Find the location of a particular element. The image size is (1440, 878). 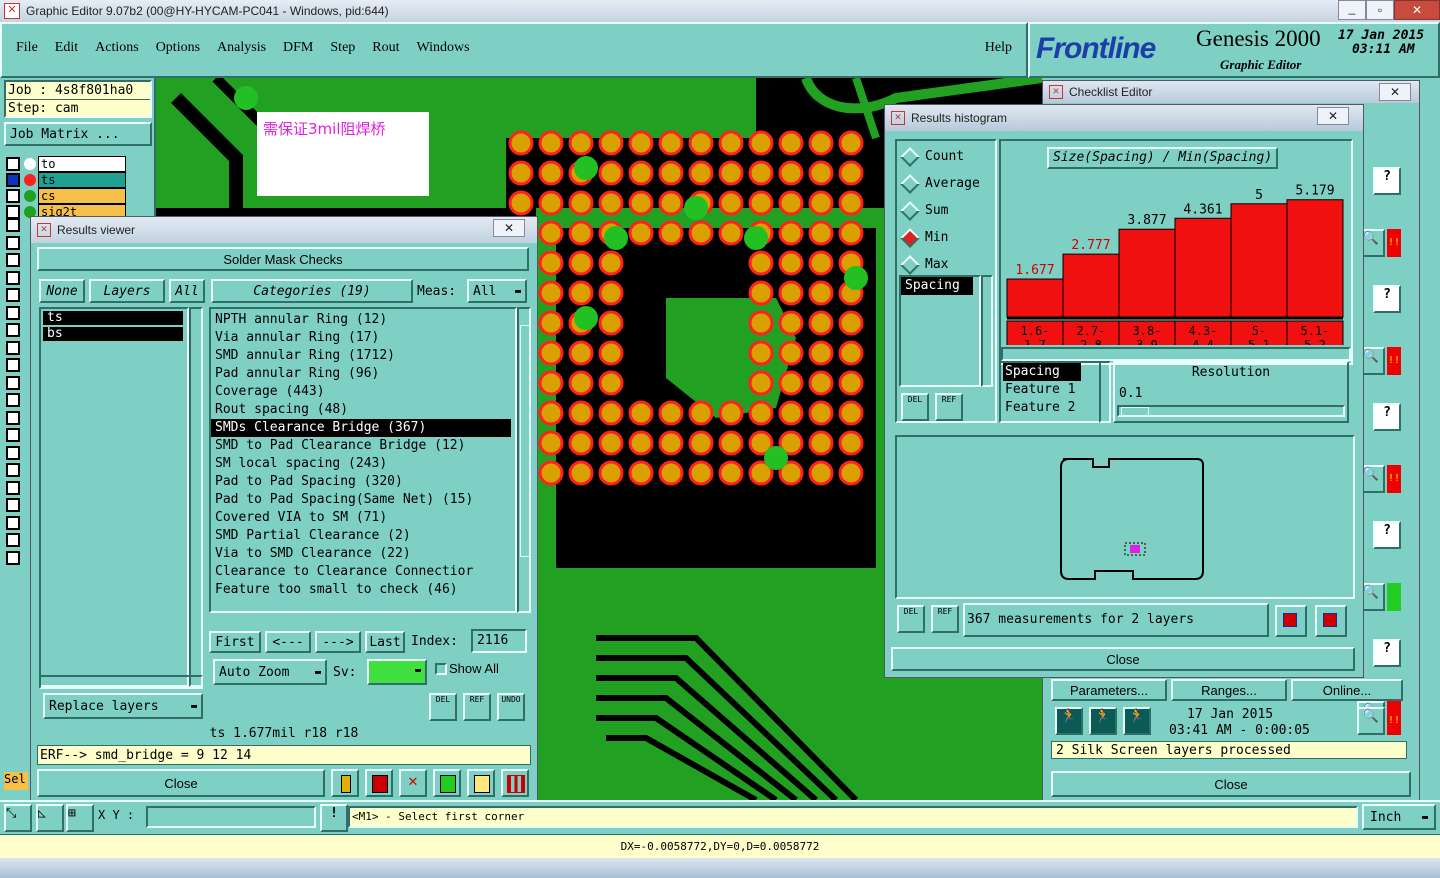

rh-del-button: DEL is located at coordinates (915, 407).